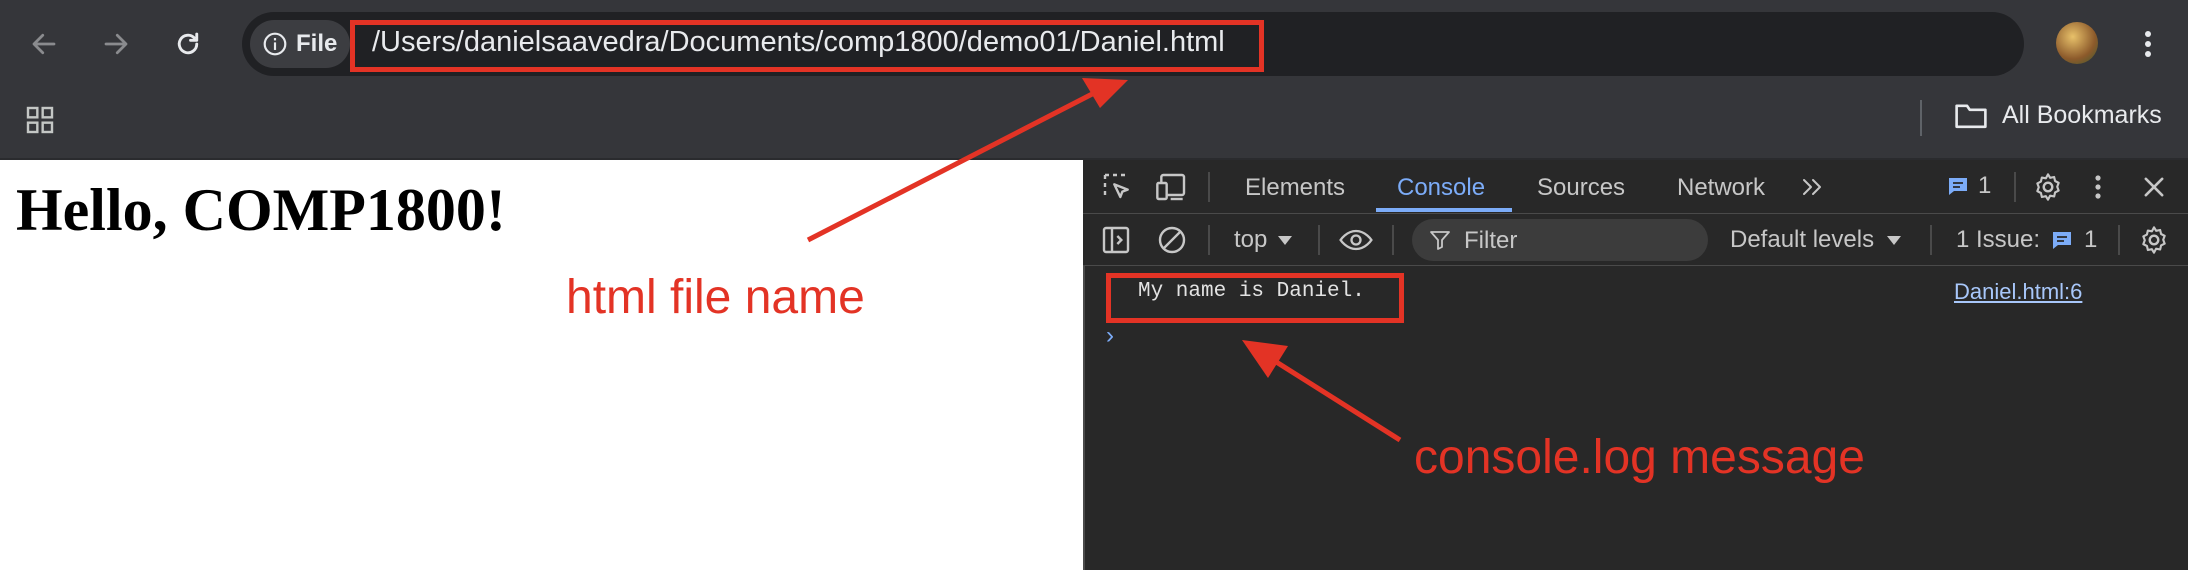 The width and height of the screenshot is (2188, 570). What do you see at coordinates (1265, 359) in the screenshot?
I see `console-arrowhead` at bounding box center [1265, 359].